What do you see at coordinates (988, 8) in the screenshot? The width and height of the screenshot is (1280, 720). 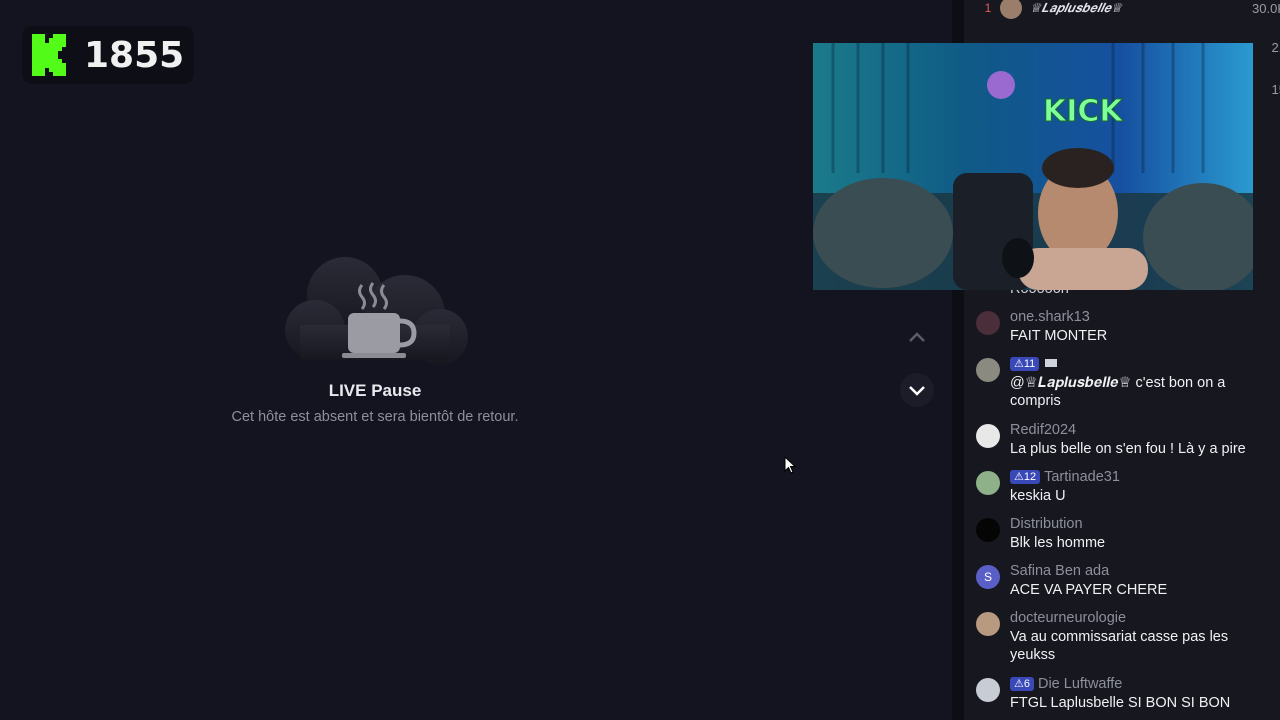 I see `leaderboard-rank: 1` at bounding box center [988, 8].